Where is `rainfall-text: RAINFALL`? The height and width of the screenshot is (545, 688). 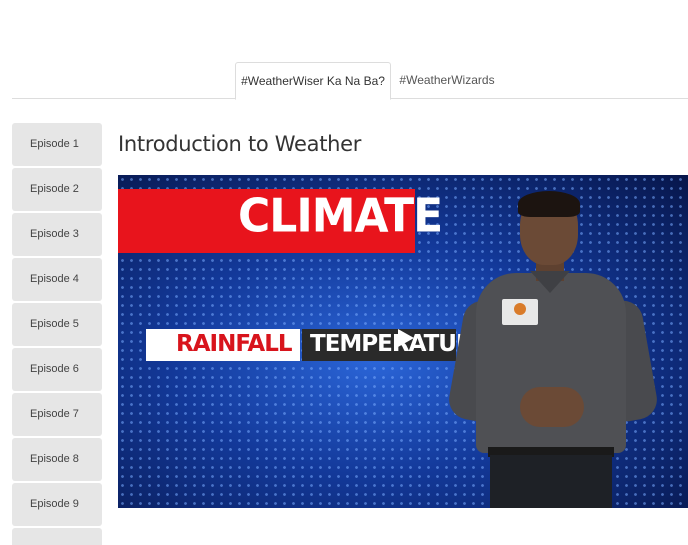
rainfall-text: RAINFALL is located at coordinates (234, 344).